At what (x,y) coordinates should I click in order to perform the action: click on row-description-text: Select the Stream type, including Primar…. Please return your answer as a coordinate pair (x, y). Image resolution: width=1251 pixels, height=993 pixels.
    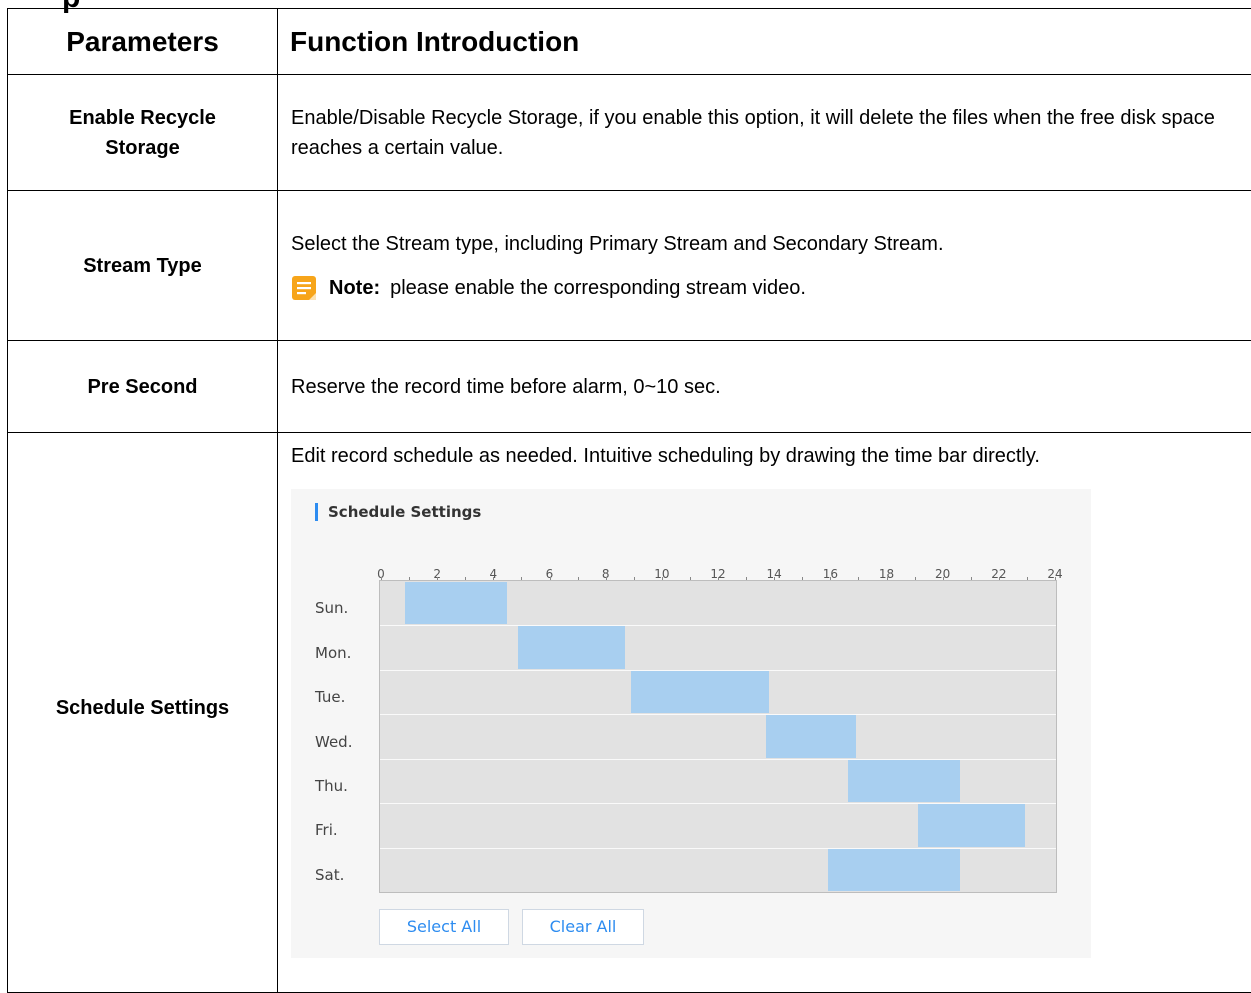
    Looking at the image, I should click on (771, 244).